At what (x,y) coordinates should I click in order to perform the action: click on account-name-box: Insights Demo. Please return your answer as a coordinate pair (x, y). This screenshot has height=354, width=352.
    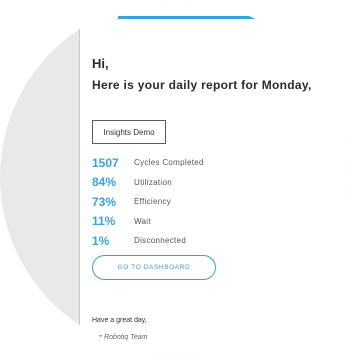
    Looking at the image, I should click on (129, 132).